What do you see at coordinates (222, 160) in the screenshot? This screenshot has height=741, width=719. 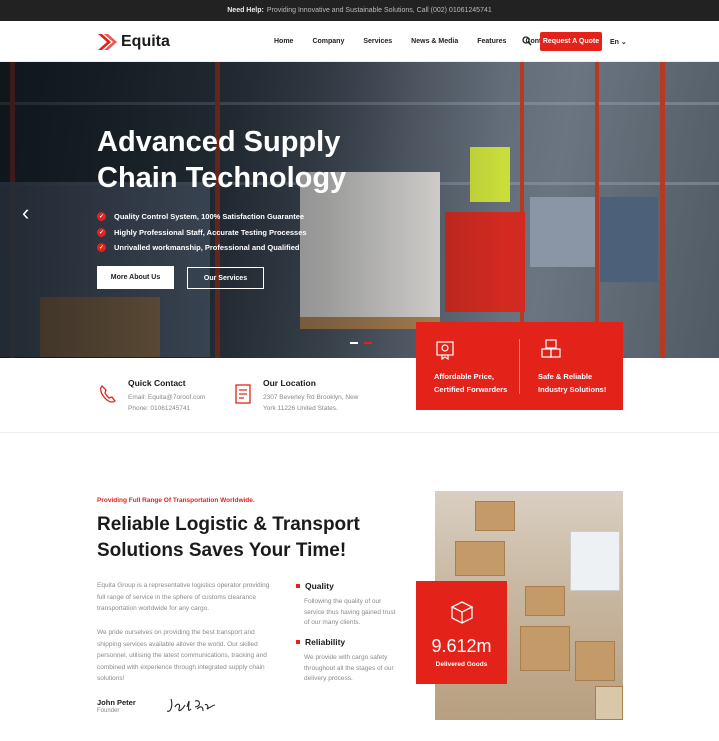 I see `hero-title: Advanced Supply Chain Technology` at bounding box center [222, 160].